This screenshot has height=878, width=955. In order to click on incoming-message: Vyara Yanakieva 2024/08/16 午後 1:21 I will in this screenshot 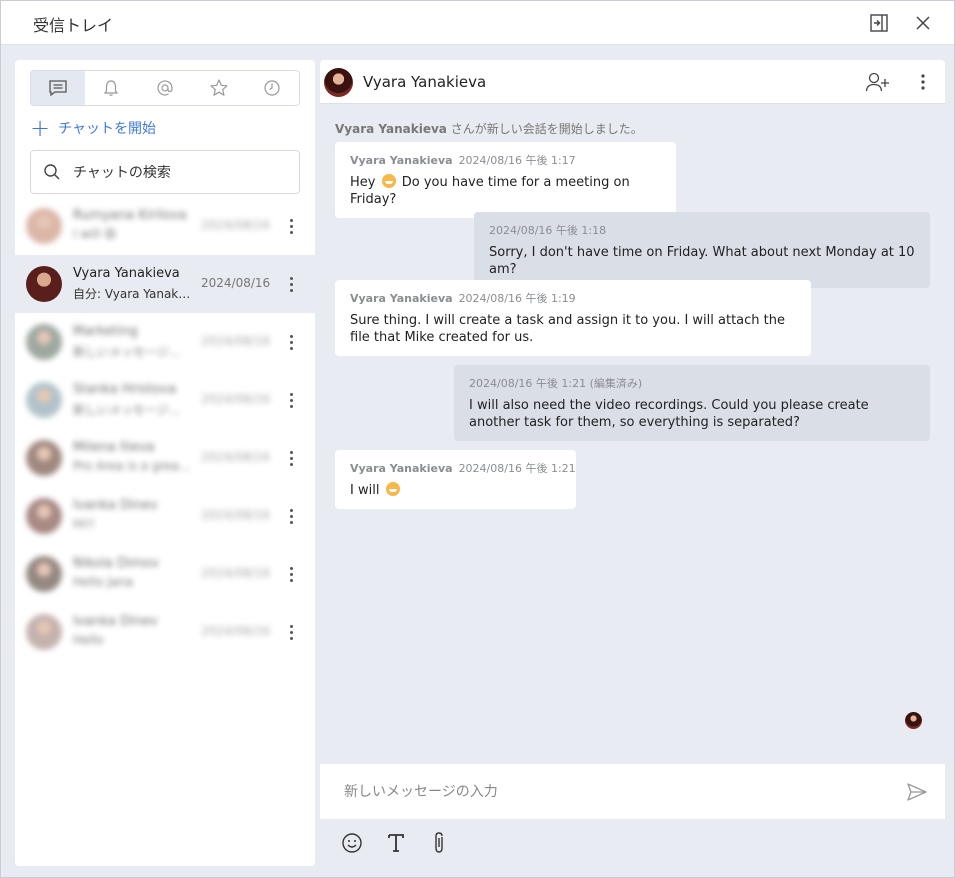, I will do `click(455, 479)`.